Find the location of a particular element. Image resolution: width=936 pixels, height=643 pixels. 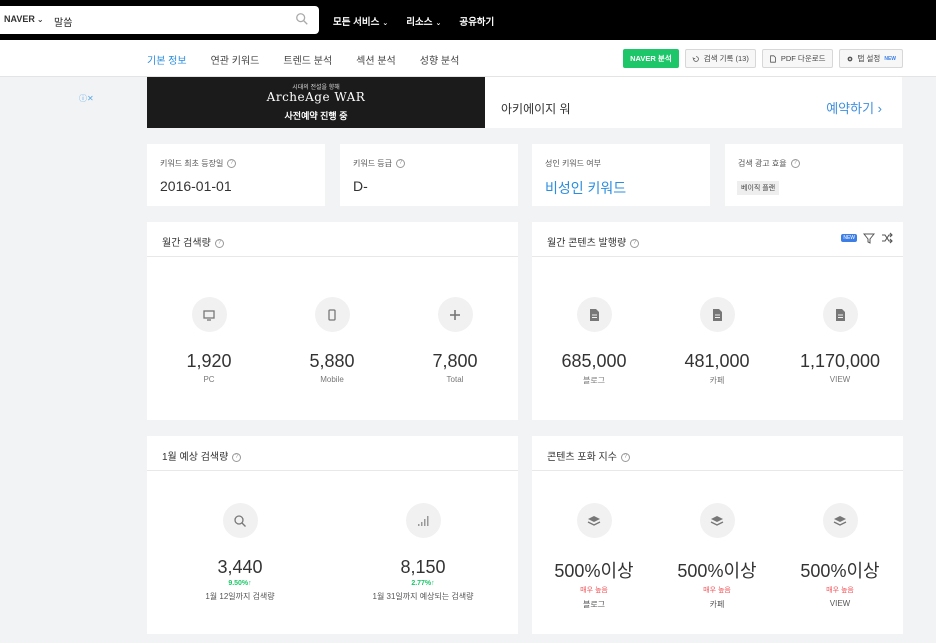

mobile-icon is located at coordinates (332, 314).